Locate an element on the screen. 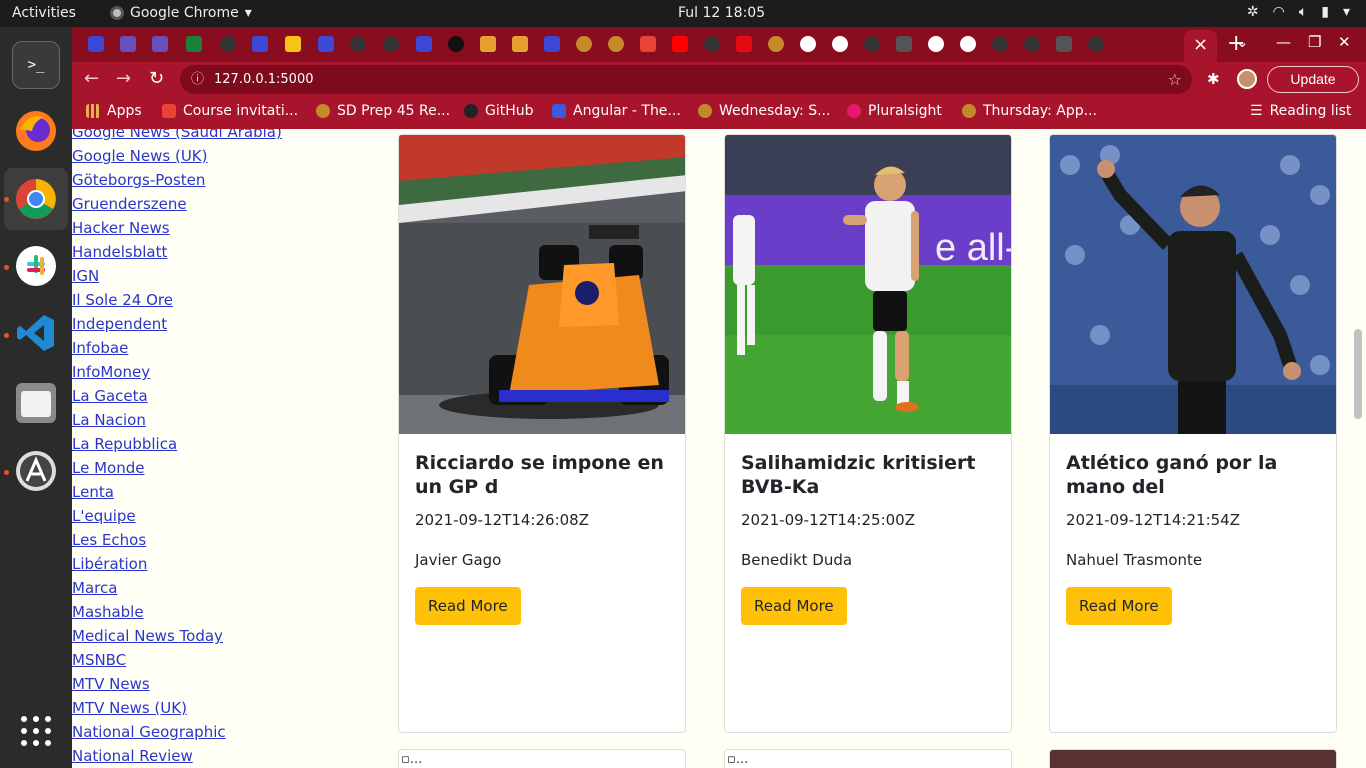 The image size is (1366, 768). back-icon: ← is located at coordinates (91, 78).